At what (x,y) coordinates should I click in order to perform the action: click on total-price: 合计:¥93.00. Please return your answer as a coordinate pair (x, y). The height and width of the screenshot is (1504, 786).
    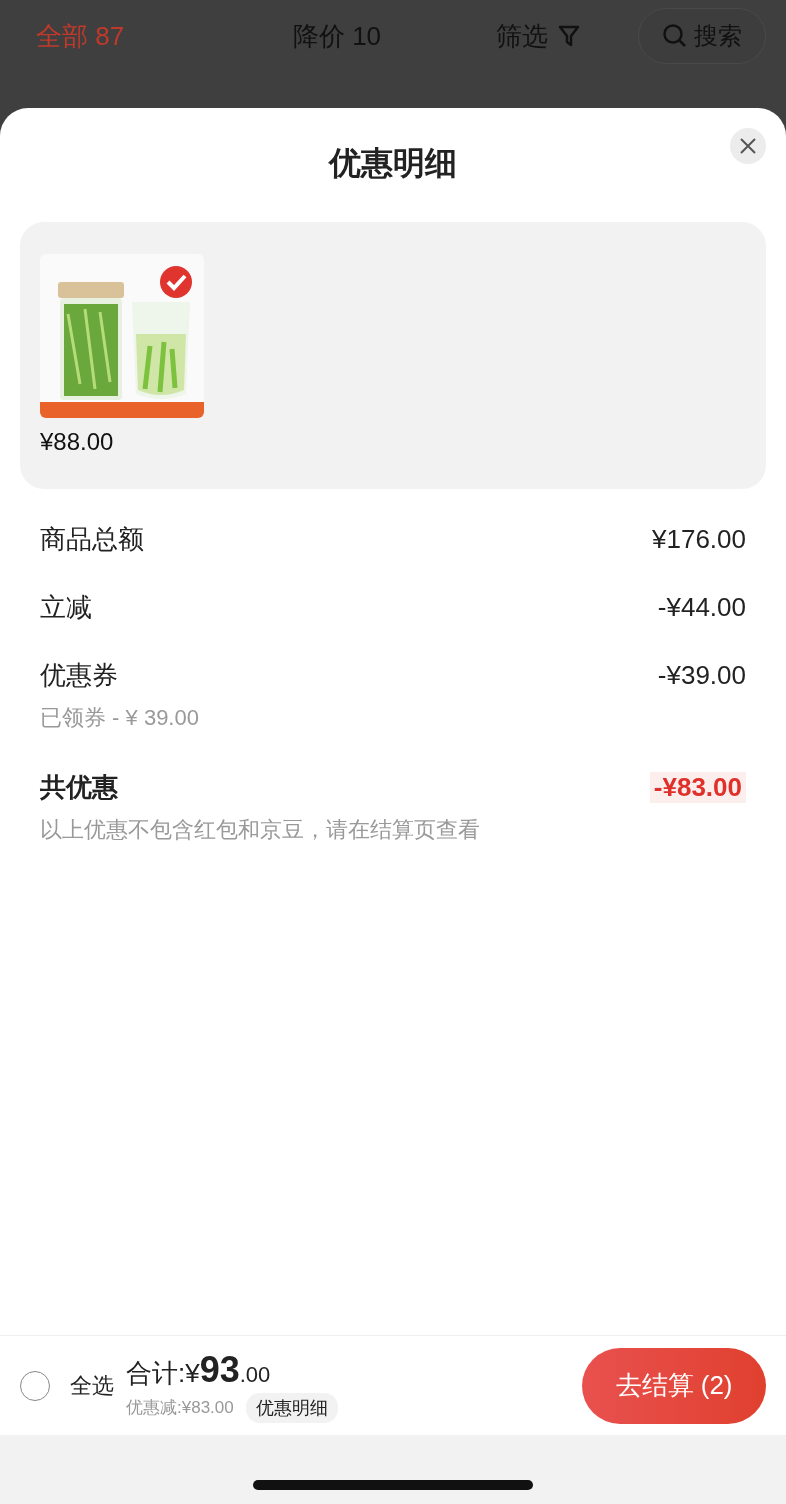
    Looking at the image, I should click on (199, 1369).